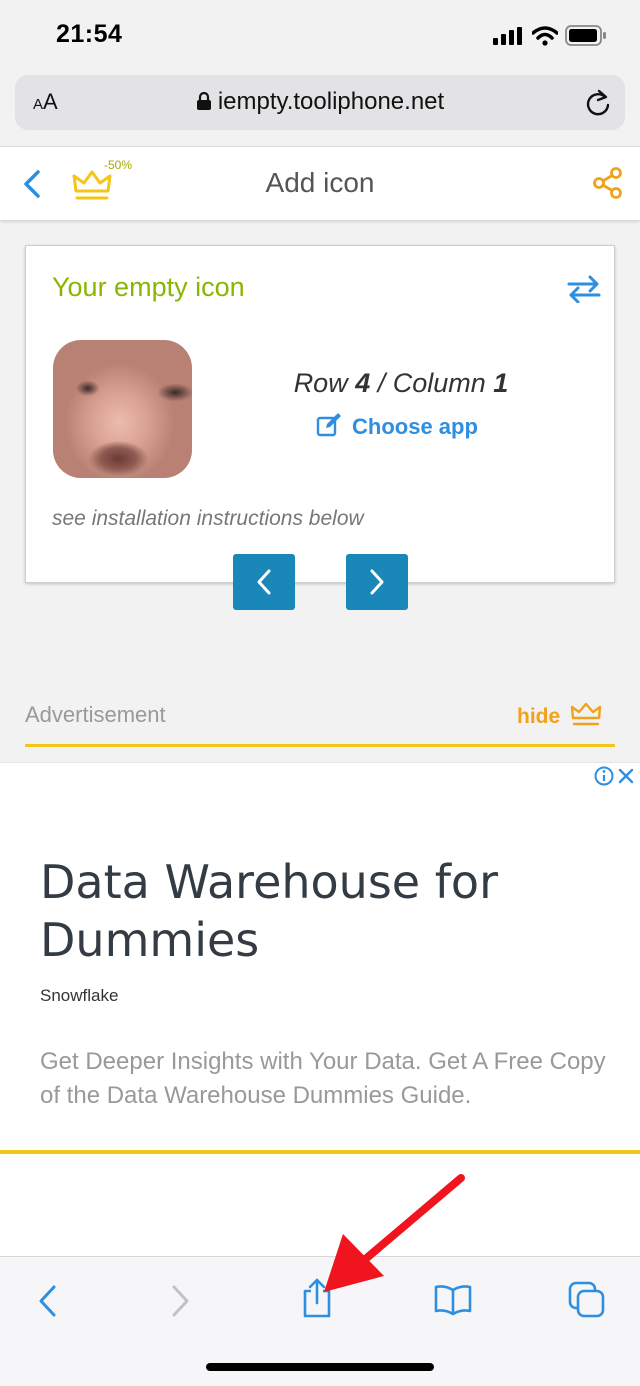 The height and width of the screenshot is (1386, 640). Describe the element at coordinates (507, 36) in the screenshot. I see `signal-icon` at that location.